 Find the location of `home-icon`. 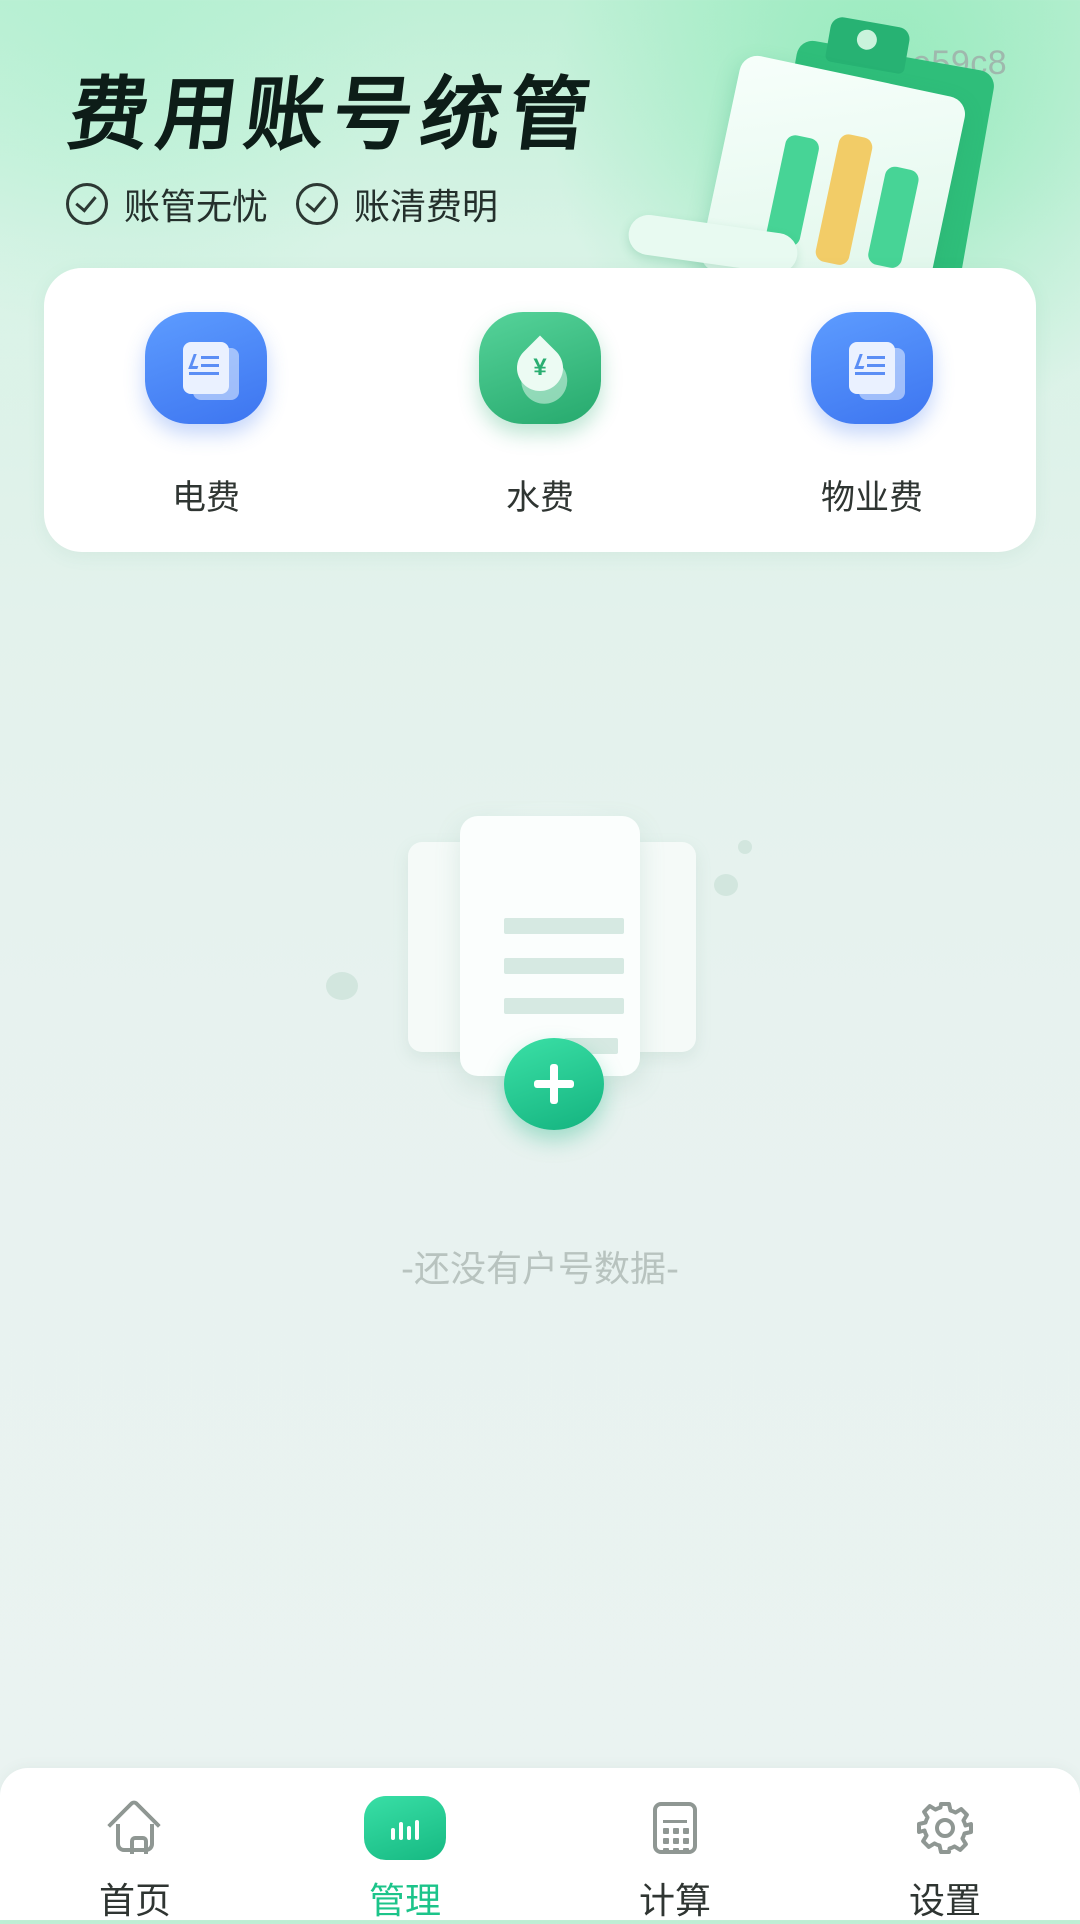

home-icon is located at coordinates (134, 1826).